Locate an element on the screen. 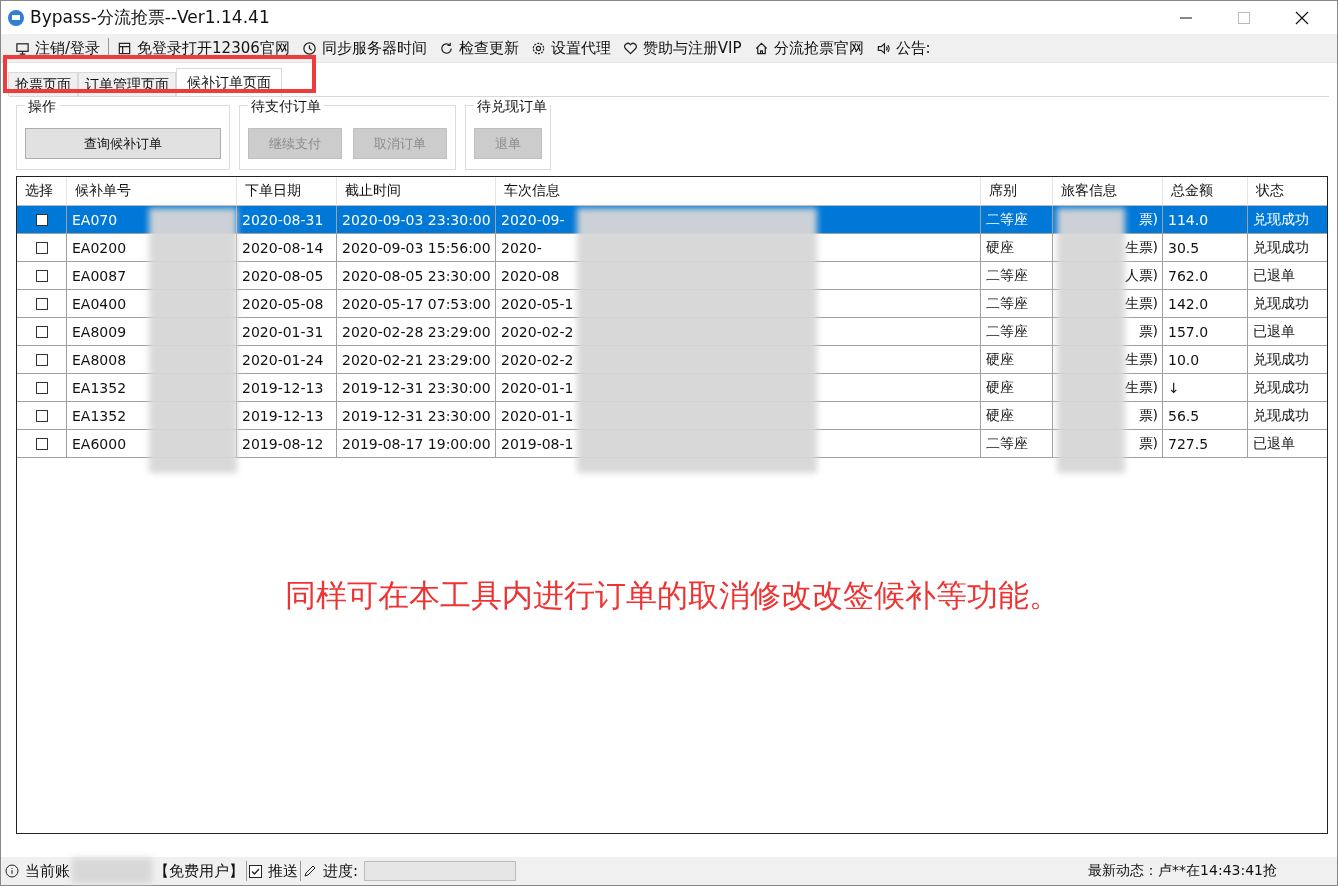  toolbar-button: 同步服务器时间 is located at coordinates (364, 48).